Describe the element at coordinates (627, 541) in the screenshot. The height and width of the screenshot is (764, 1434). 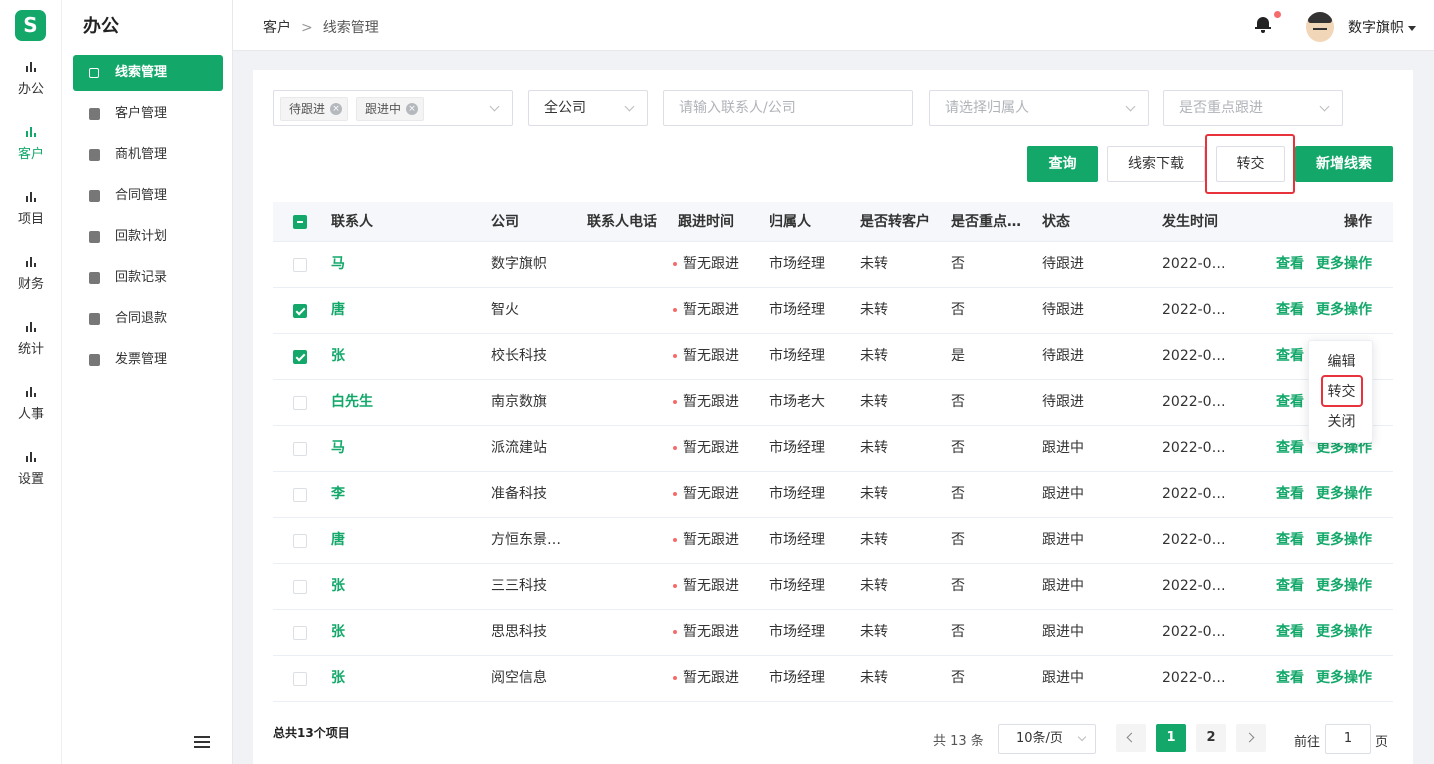
I see `cell-phone` at that location.